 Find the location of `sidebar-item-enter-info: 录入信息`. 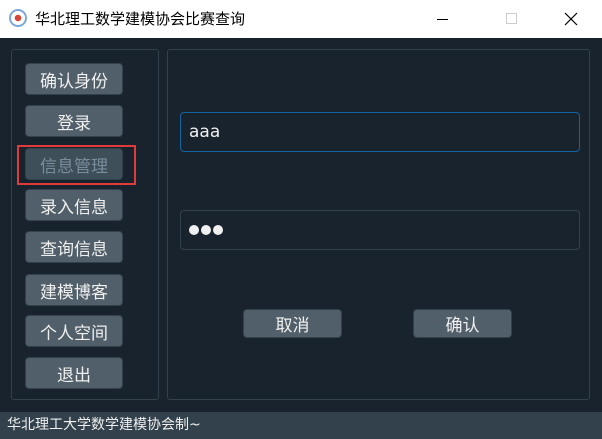

sidebar-item-enter-info: 录入信息 is located at coordinates (74, 205).